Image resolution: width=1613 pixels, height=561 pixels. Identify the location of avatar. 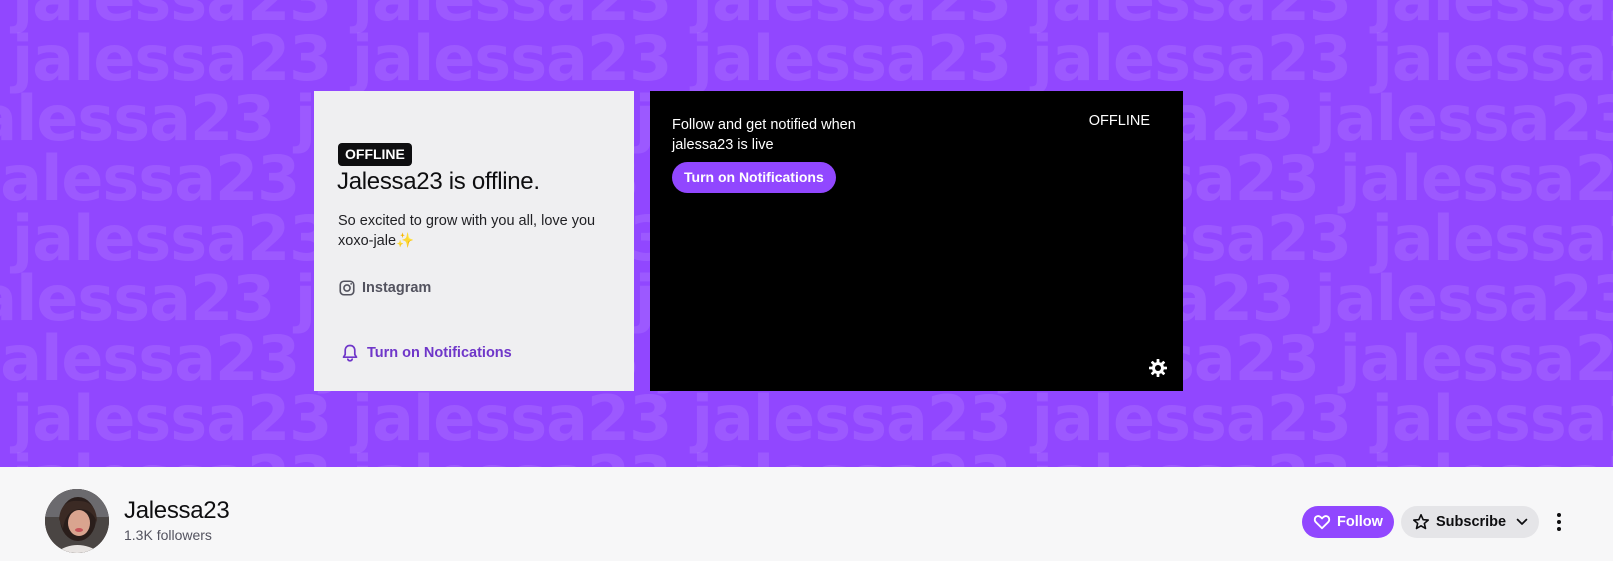
(77, 521).